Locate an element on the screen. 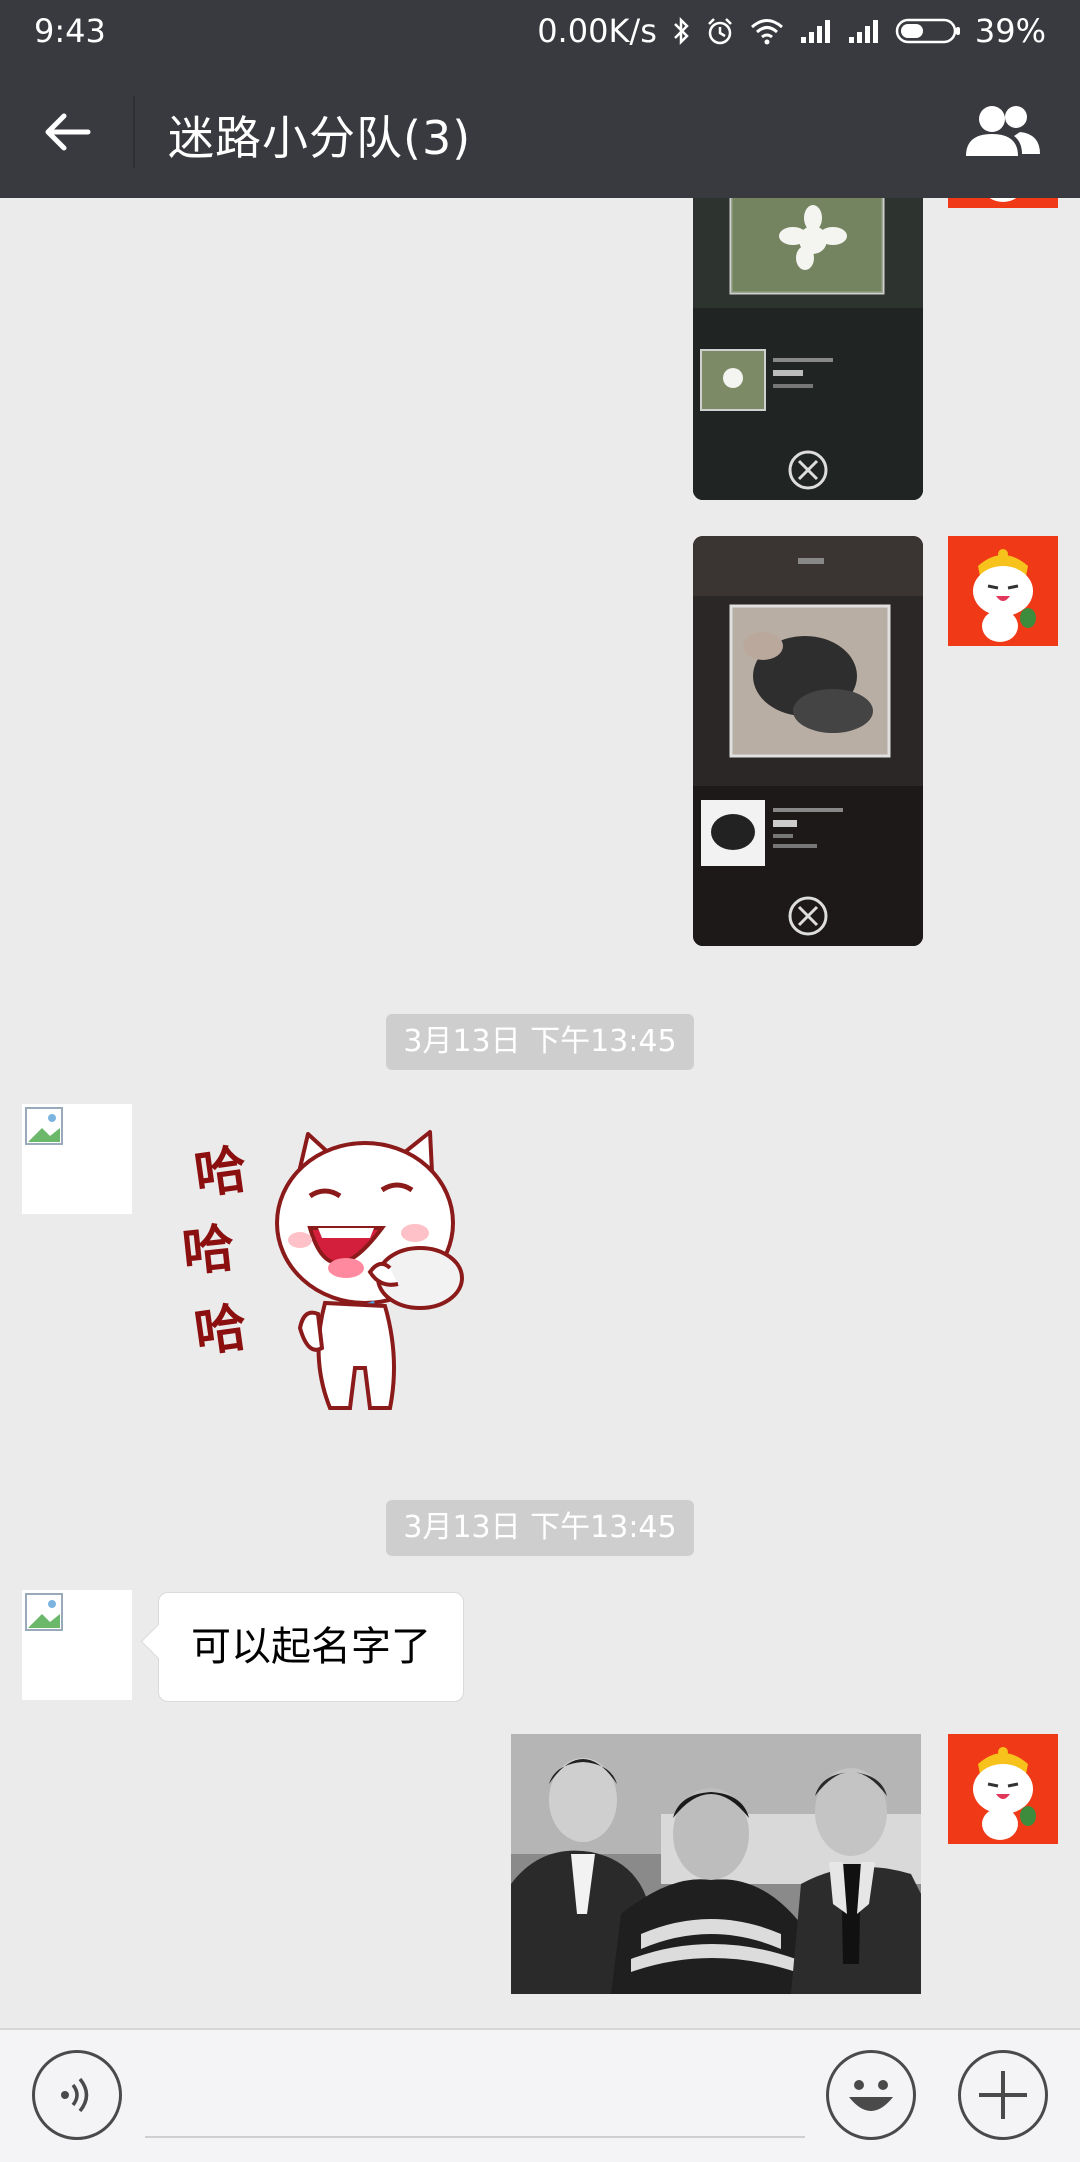 This screenshot has height=2162, width=1080. emoji-button is located at coordinates (871, 2095).